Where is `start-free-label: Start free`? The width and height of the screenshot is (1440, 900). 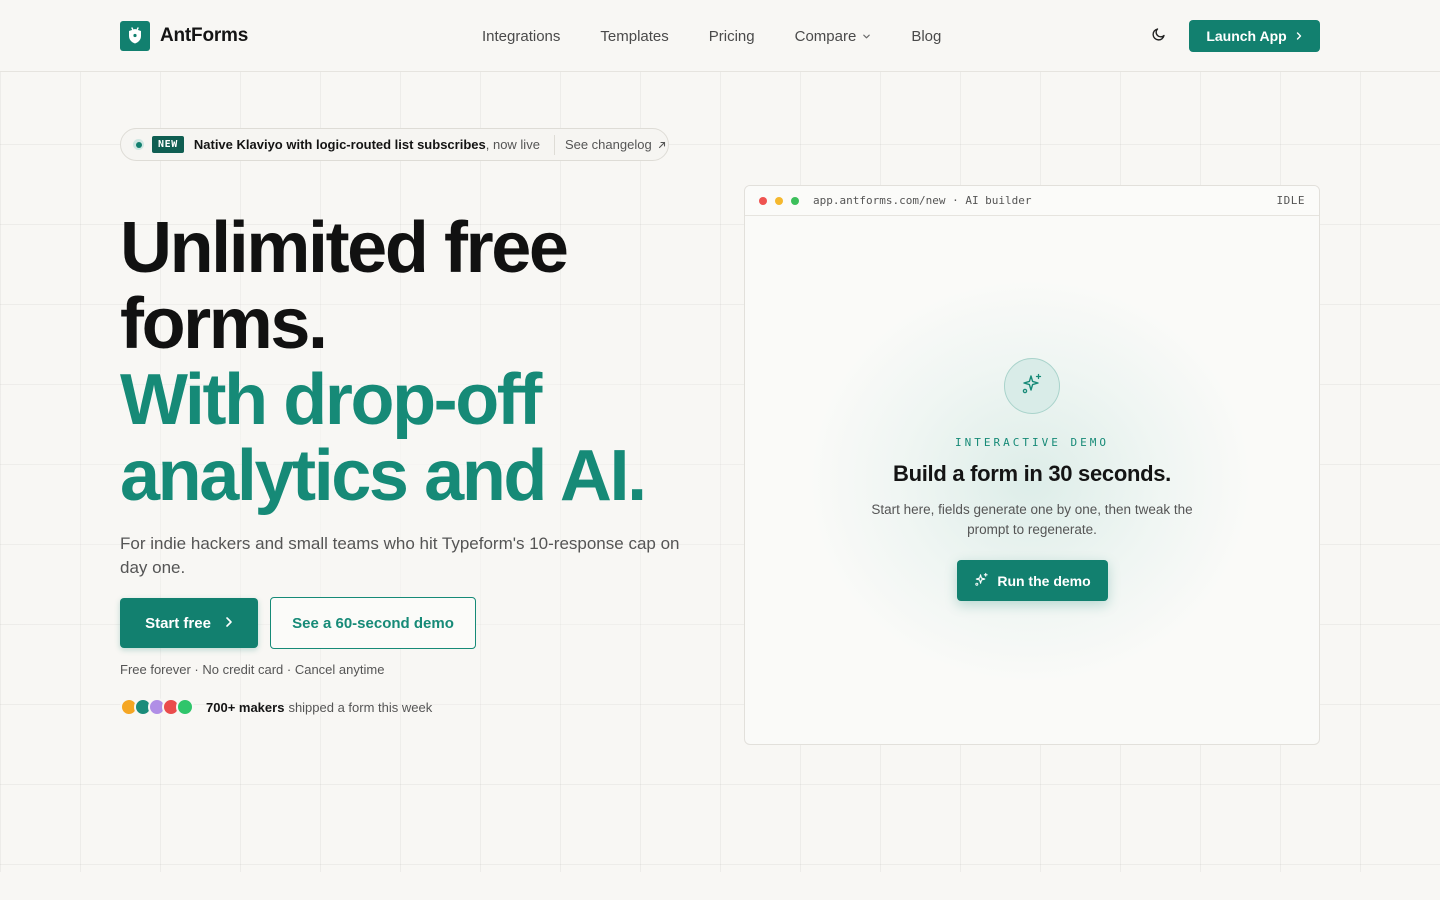
start-free-label: Start free is located at coordinates (178, 623).